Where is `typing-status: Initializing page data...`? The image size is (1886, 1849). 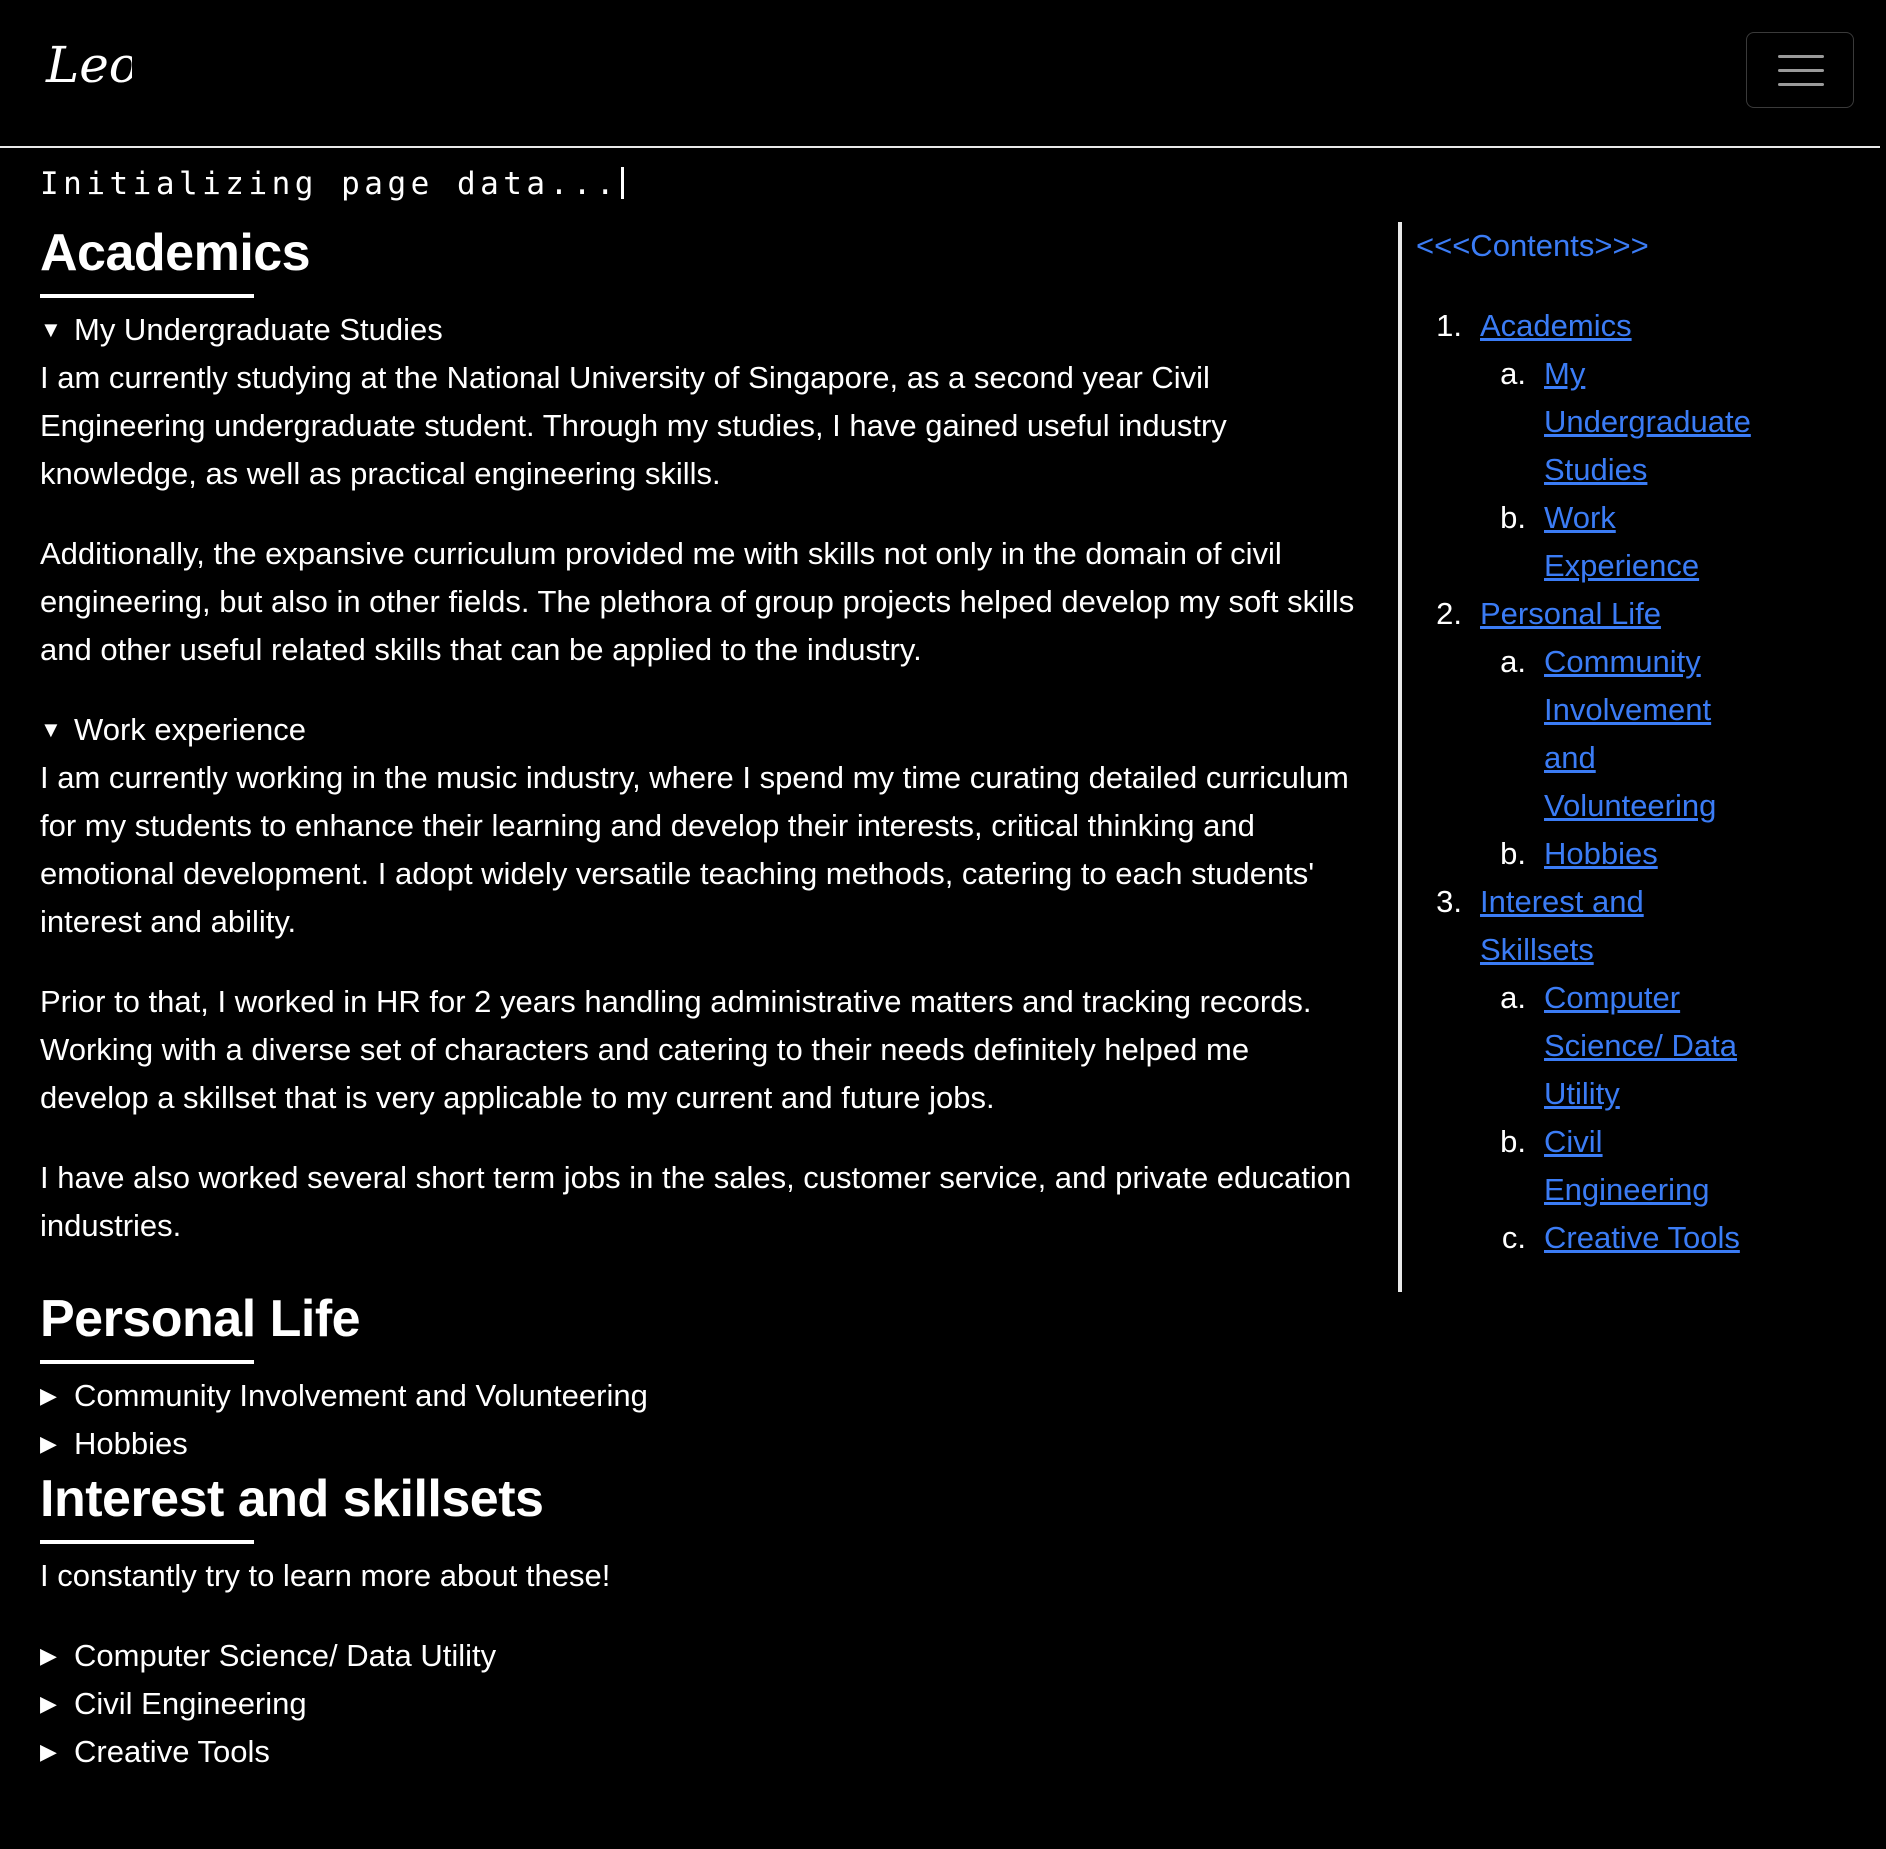 typing-status: Initializing page data... is located at coordinates (332, 184).